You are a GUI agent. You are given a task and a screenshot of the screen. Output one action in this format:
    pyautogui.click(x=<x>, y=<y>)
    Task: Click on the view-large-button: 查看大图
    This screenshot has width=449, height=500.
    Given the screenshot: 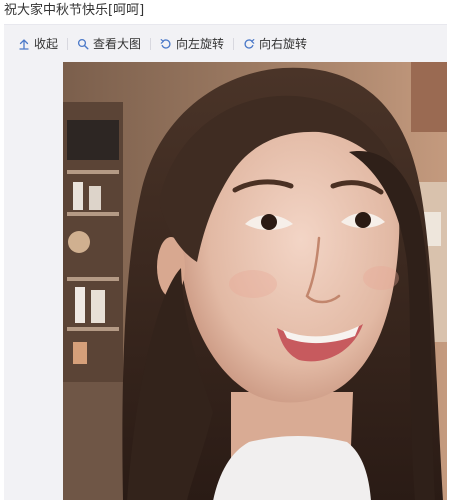 What is the action you would take?
    pyautogui.click(x=109, y=44)
    